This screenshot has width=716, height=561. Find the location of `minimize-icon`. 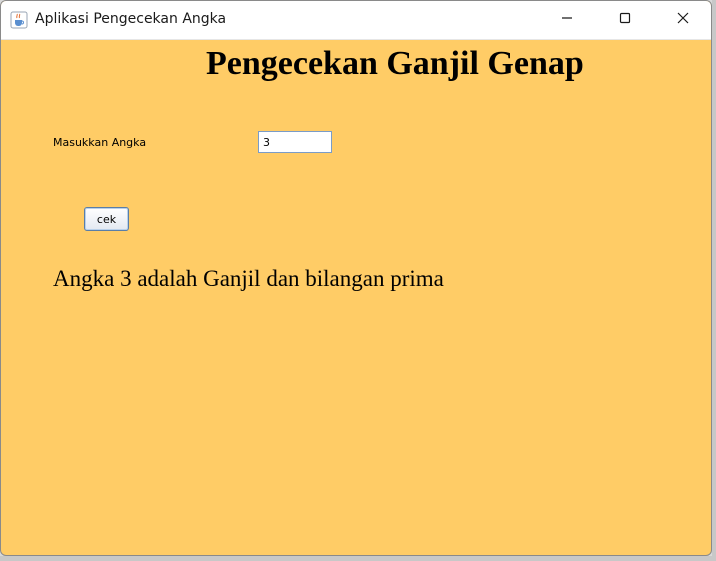

minimize-icon is located at coordinates (567, 20).